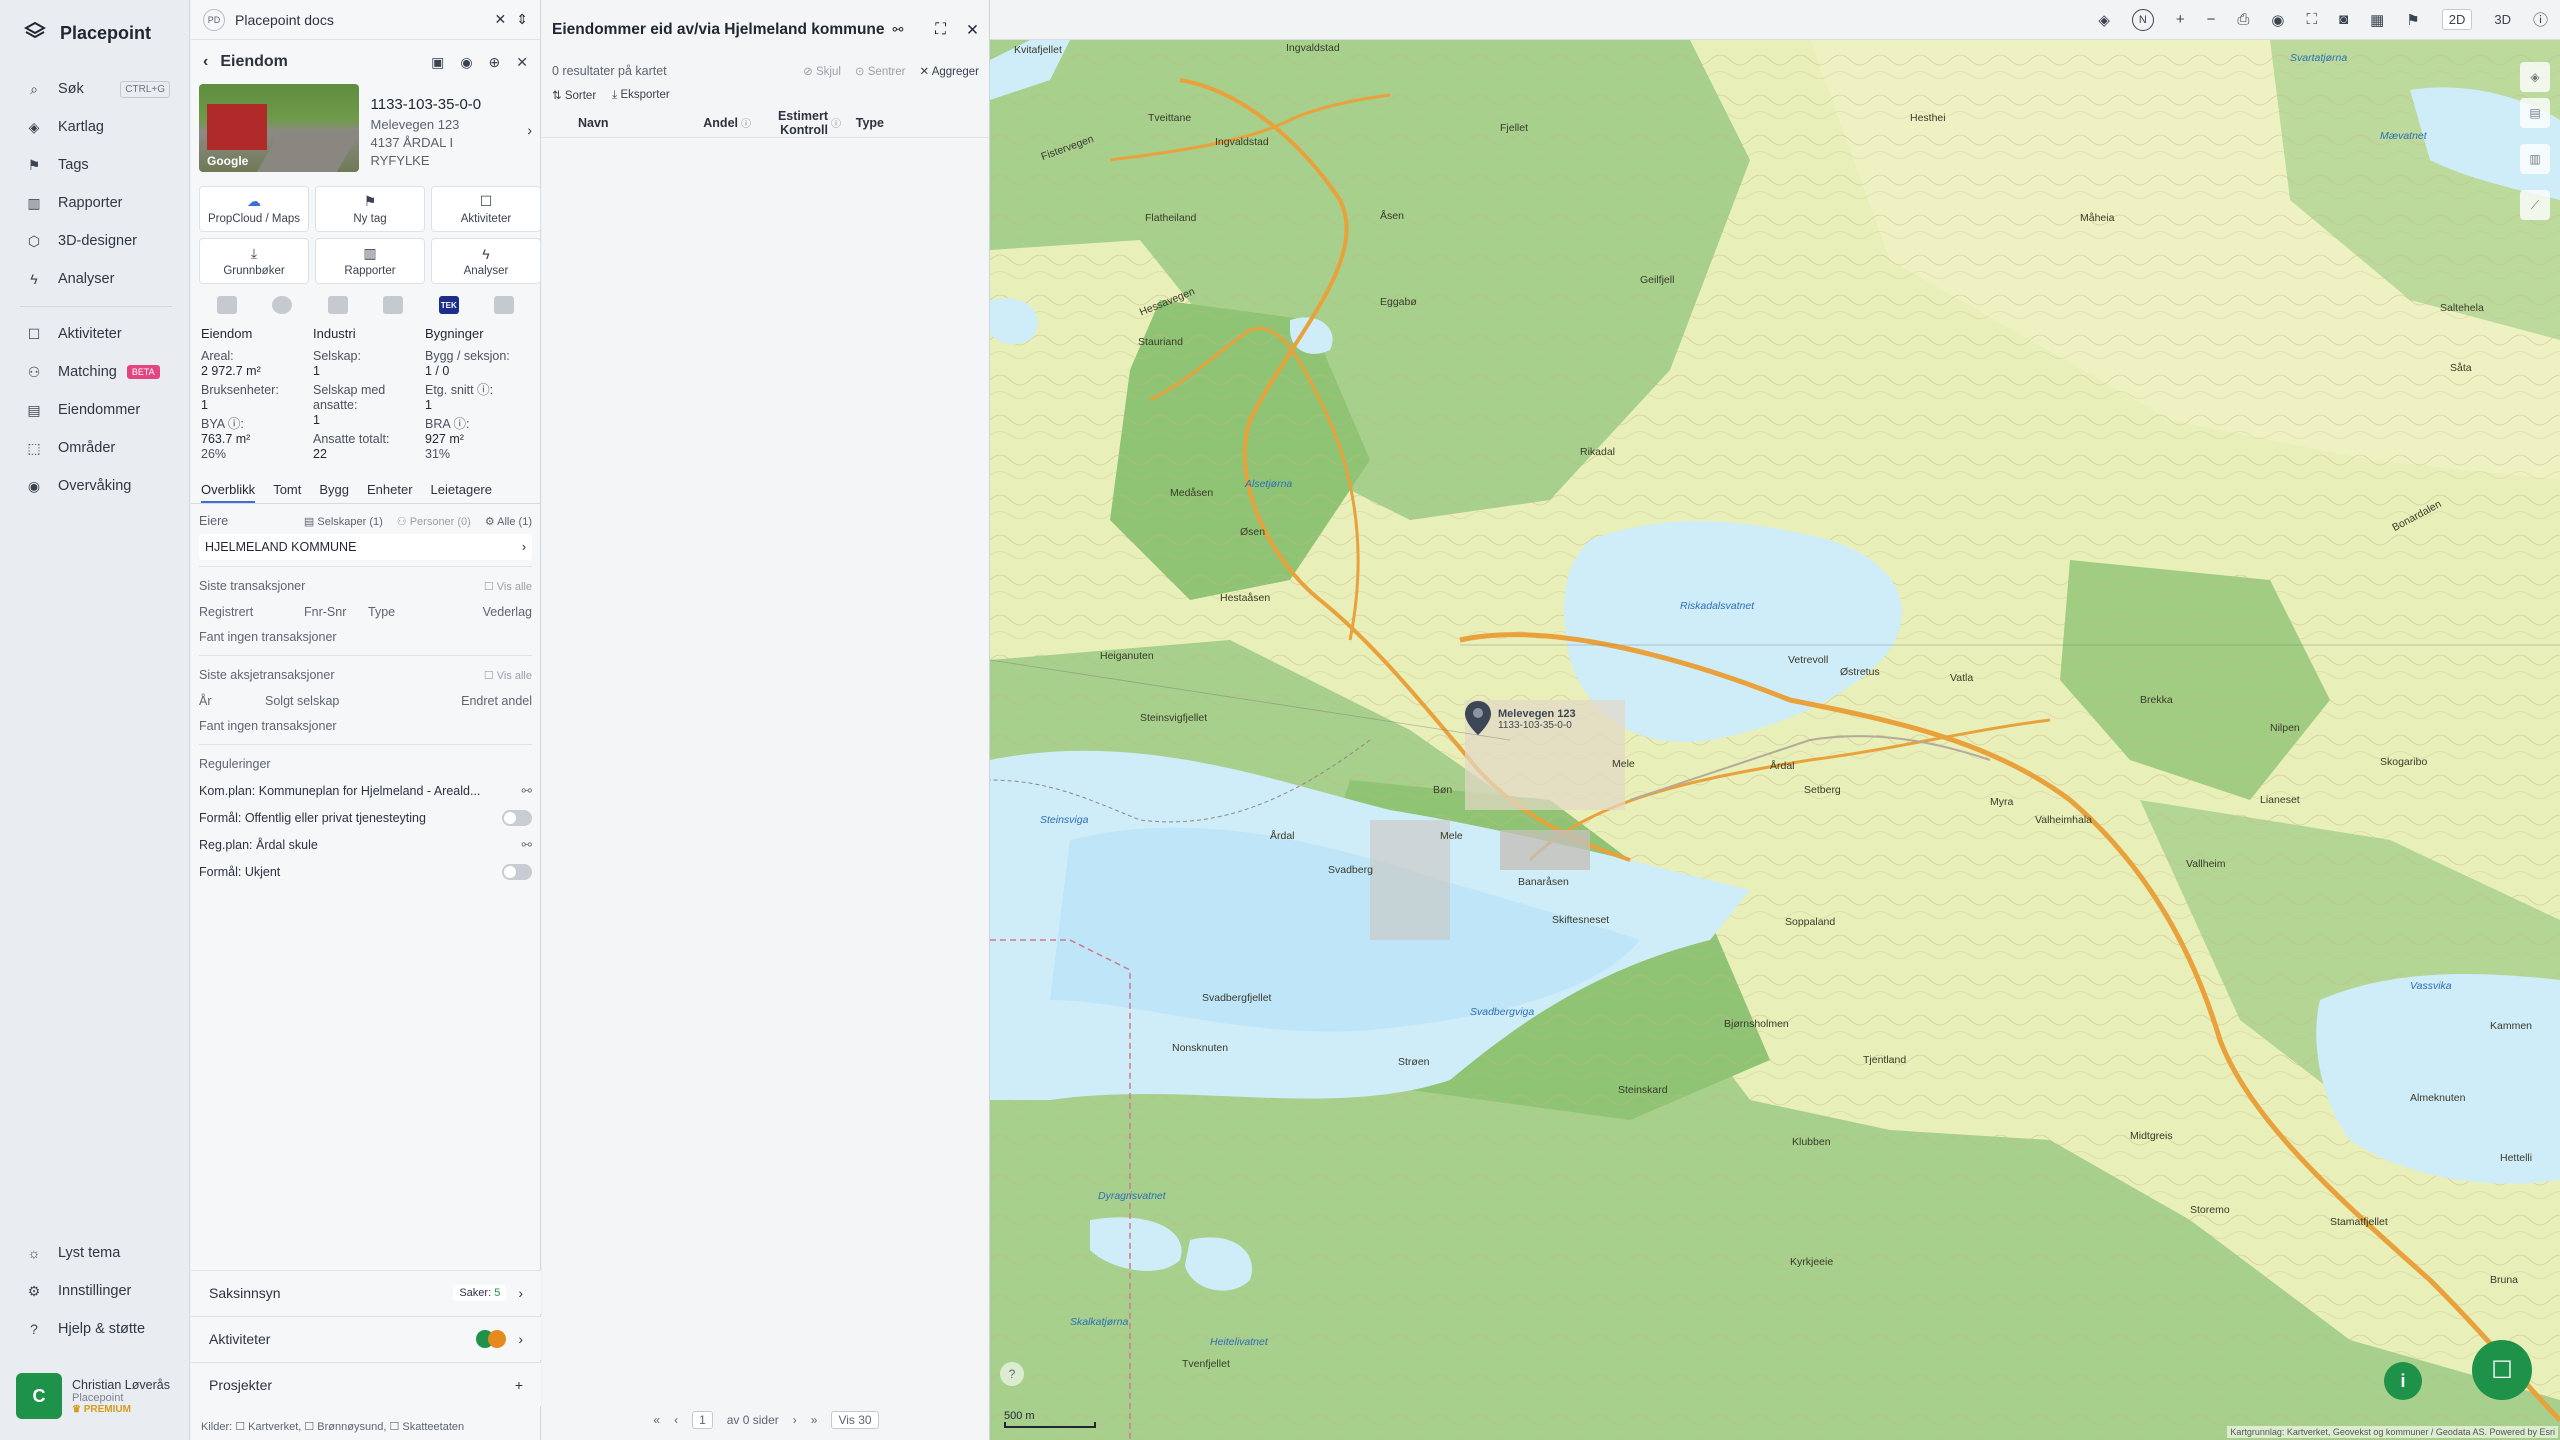 Image resolution: width=2560 pixels, height=1440 pixels. Describe the element at coordinates (366, 1292) in the screenshot. I see `saksinnsyn-row: Saksinnsyn Saker: 5 ›` at that location.